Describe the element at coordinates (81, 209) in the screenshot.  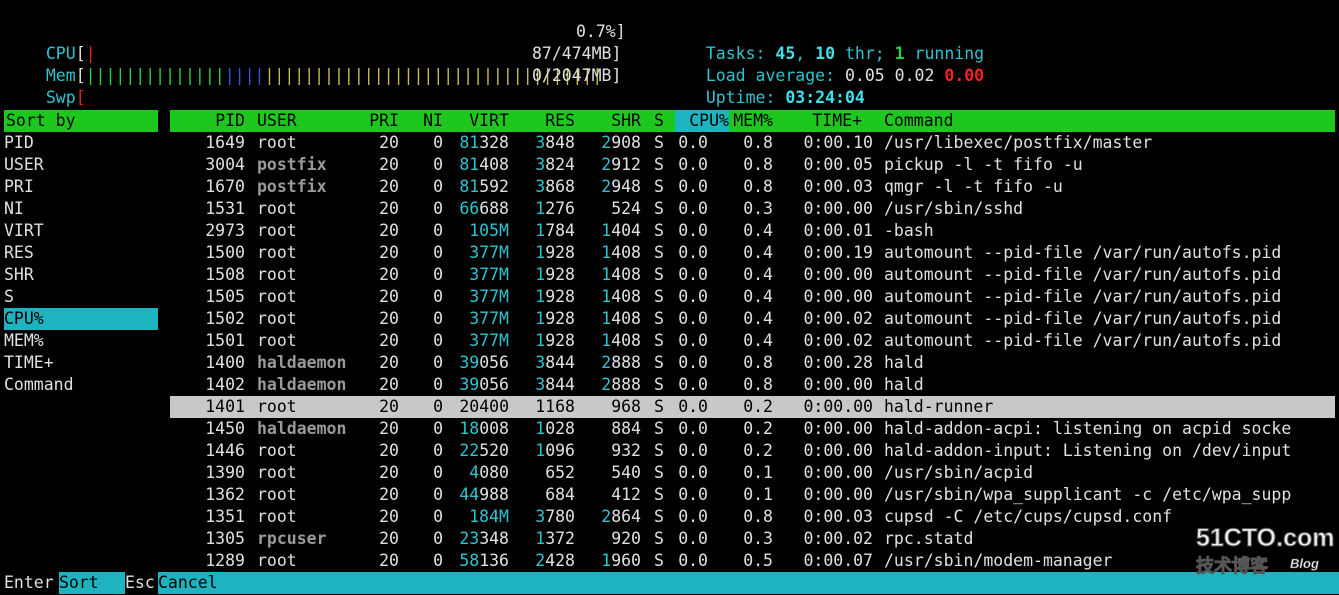
I see `sort-option-ni: NI` at that location.